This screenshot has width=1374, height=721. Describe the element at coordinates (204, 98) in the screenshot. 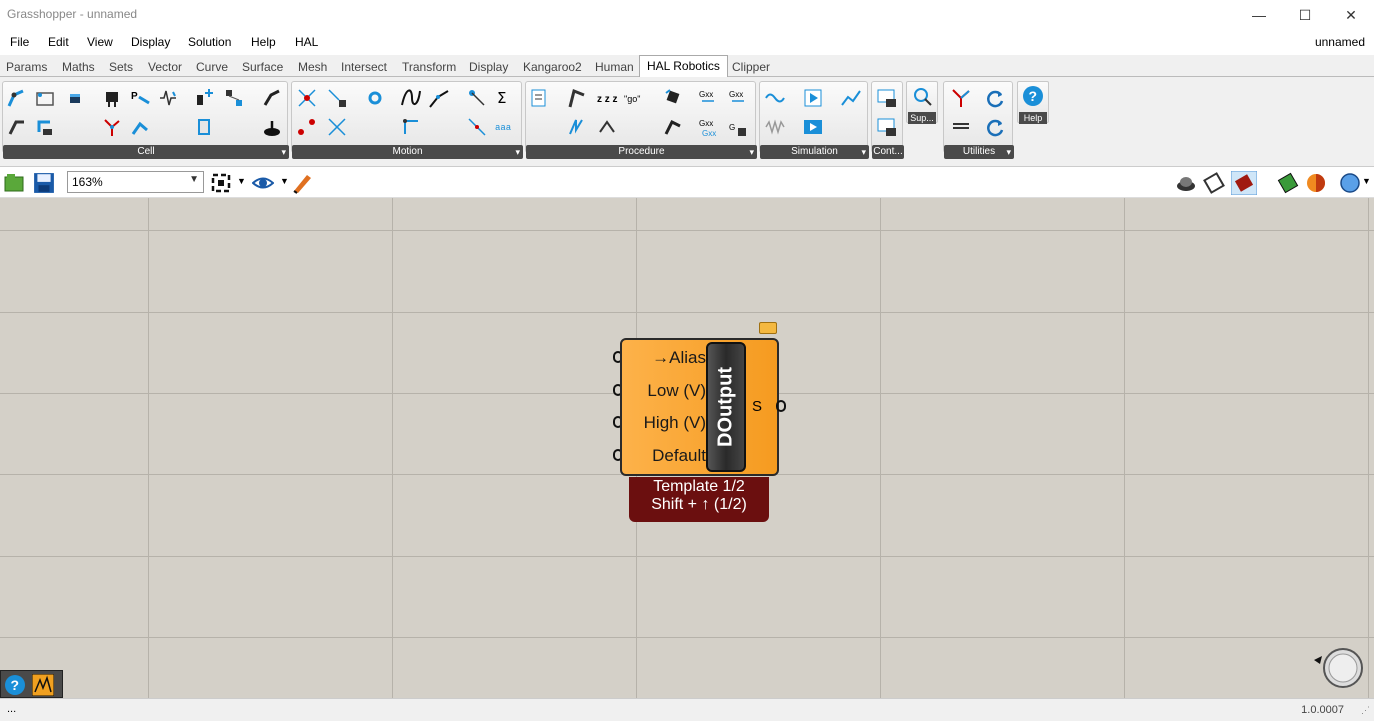

I see `controller-icon` at that location.